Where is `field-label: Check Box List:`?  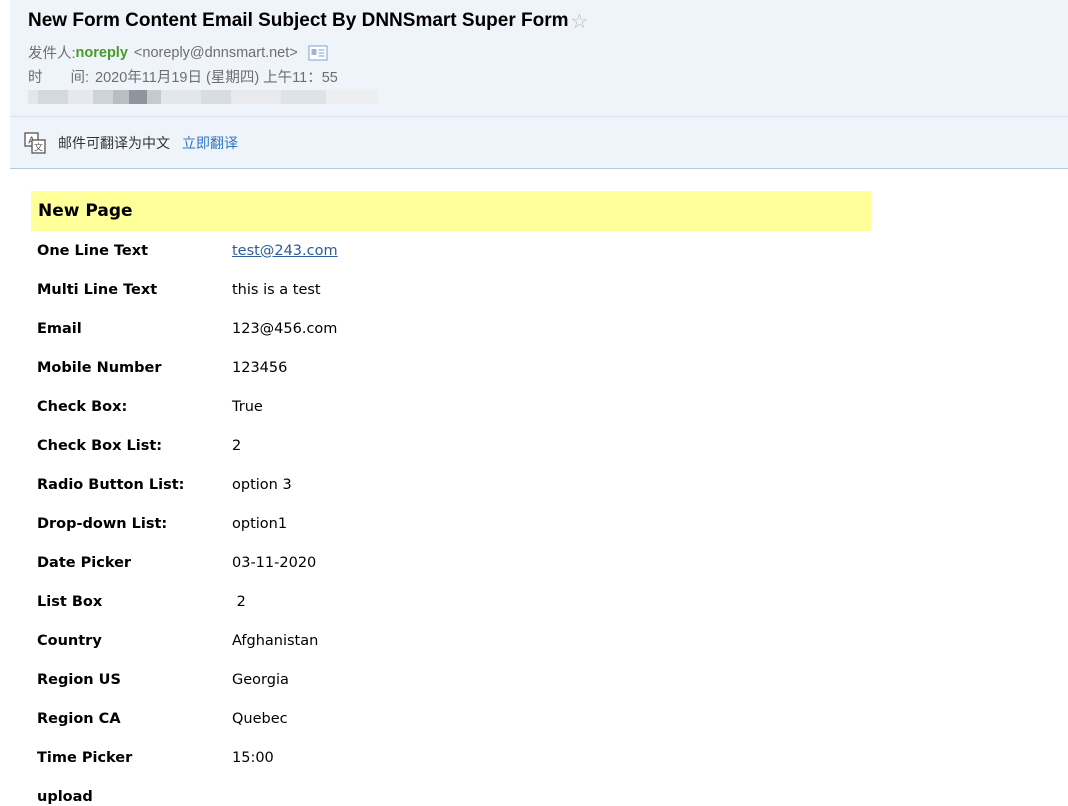
field-label: Check Box List: is located at coordinates (100, 445).